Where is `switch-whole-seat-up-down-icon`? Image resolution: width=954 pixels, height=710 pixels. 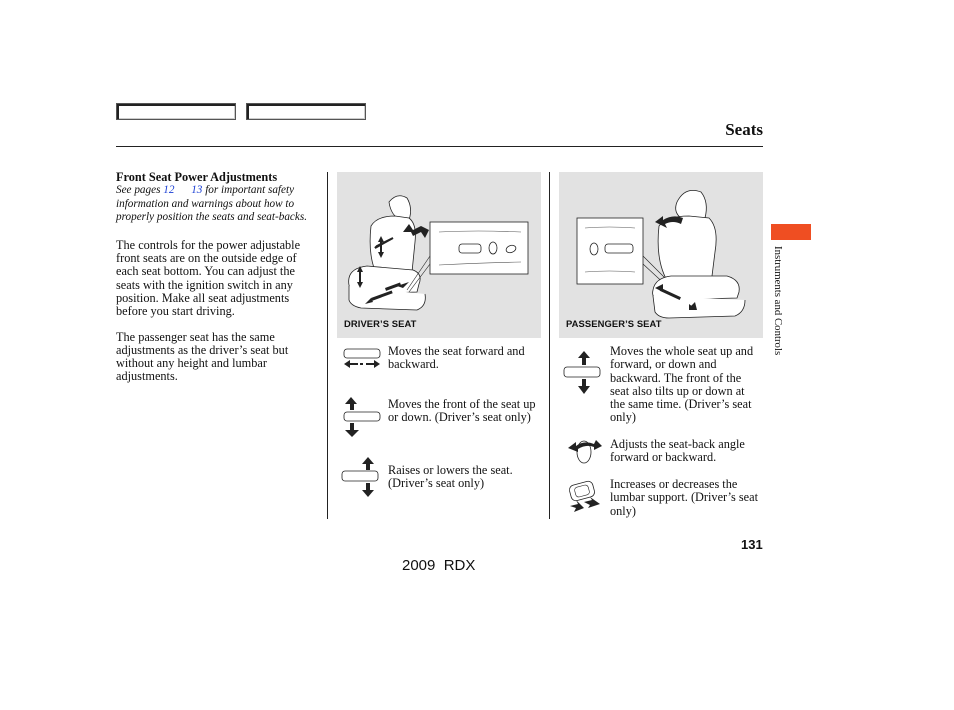
switch-whole-seat-up-down-icon is located at coordinates (583, 375).